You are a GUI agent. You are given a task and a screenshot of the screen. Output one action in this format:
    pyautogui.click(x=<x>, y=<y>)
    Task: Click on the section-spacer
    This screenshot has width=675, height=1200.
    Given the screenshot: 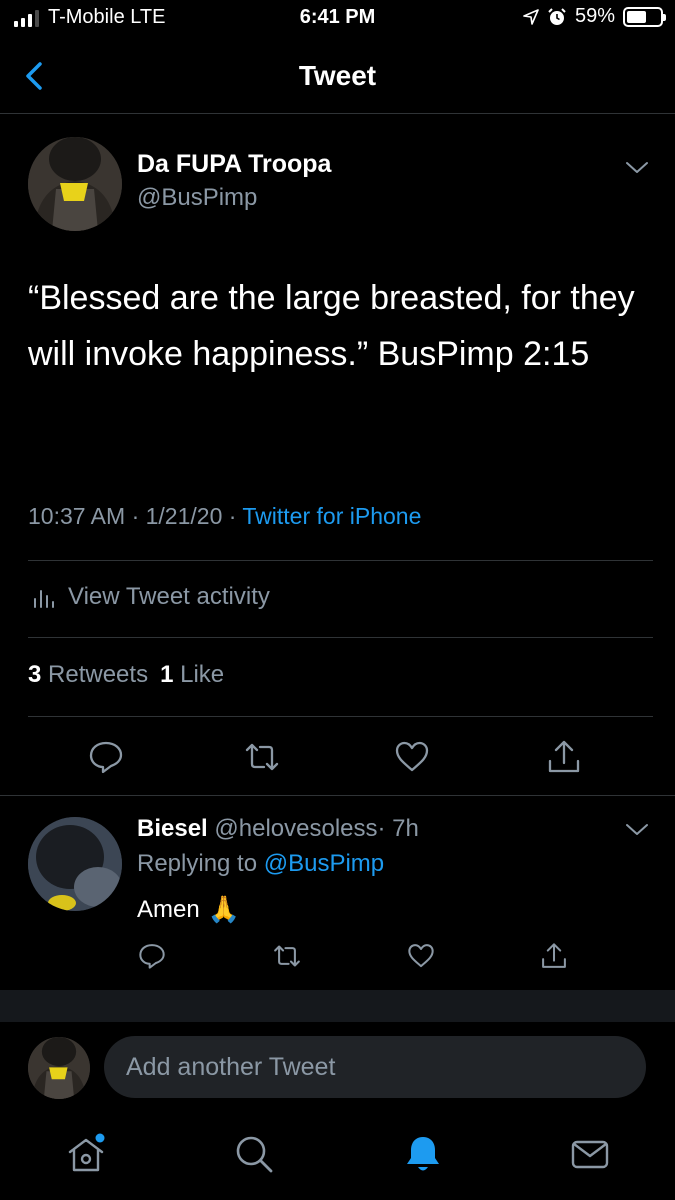 What is the action you would take?
    pyautogui.click(x=337, y=1006)
    